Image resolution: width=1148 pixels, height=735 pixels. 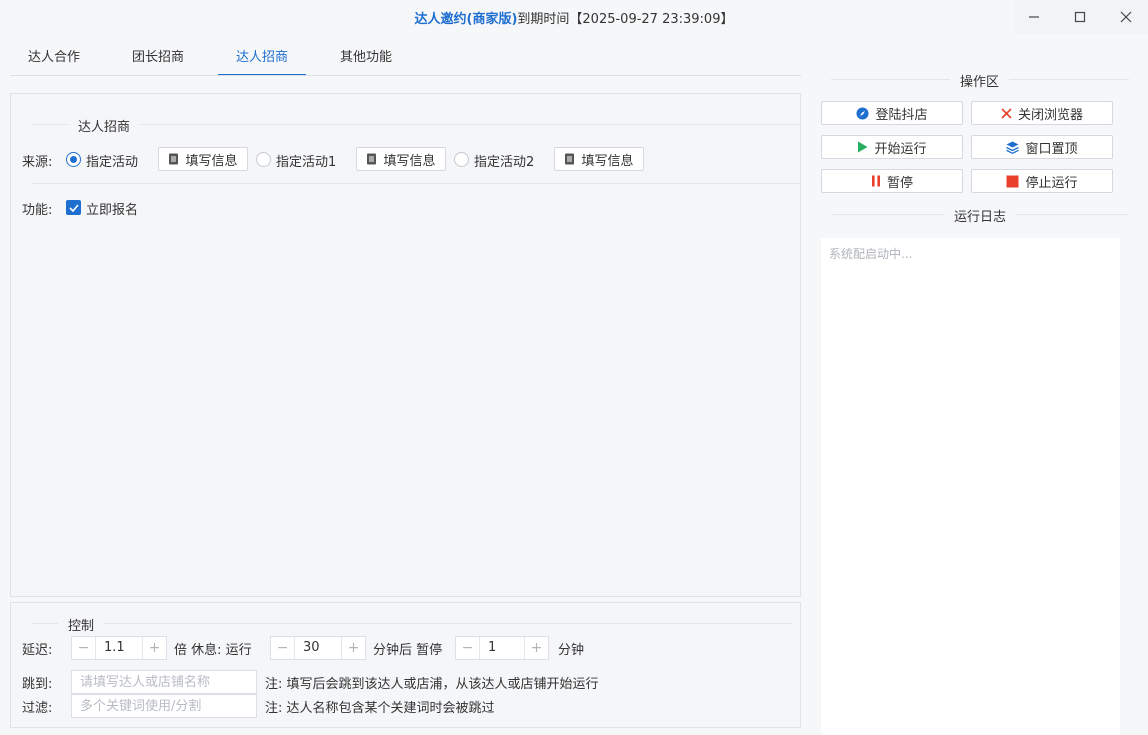 What do you see at coordinates (366, 60) in the screenshot?
I see `tab-other-functions: 其他功能` at bounding box center [366, 60].